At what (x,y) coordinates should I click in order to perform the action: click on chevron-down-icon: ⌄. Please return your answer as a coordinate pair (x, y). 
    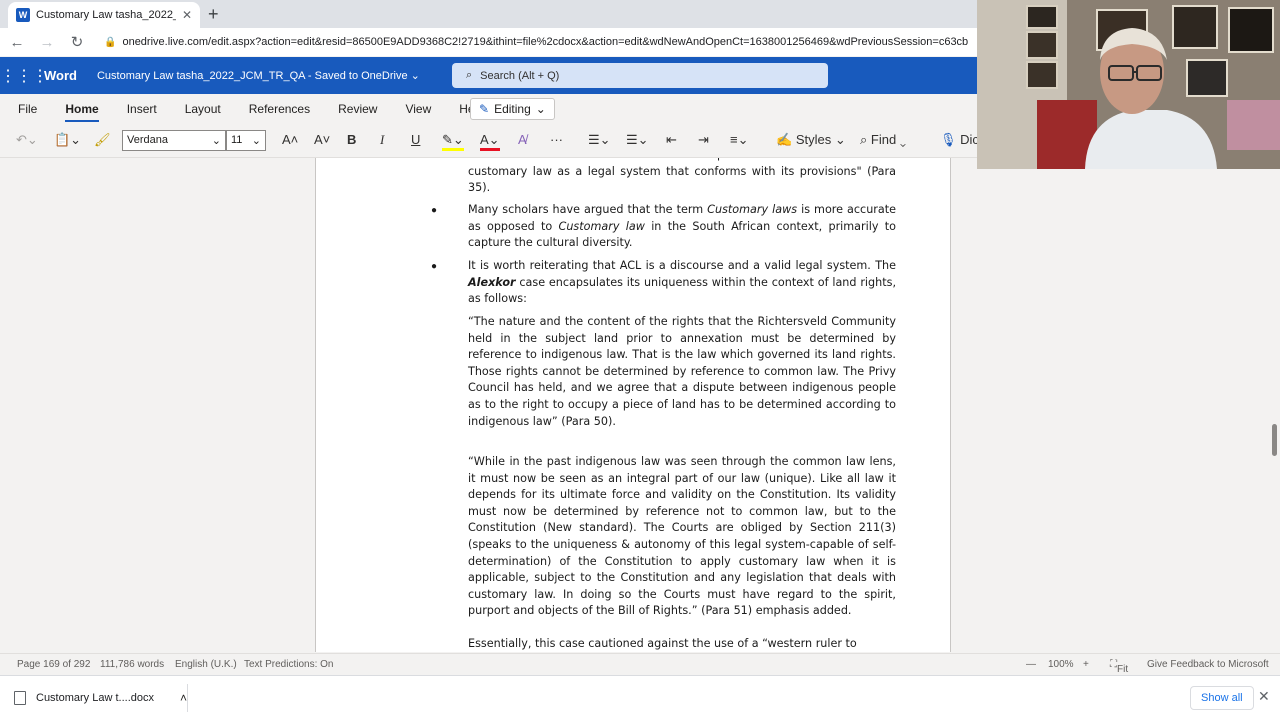
    Looking at the image, I should click on (540, 109).